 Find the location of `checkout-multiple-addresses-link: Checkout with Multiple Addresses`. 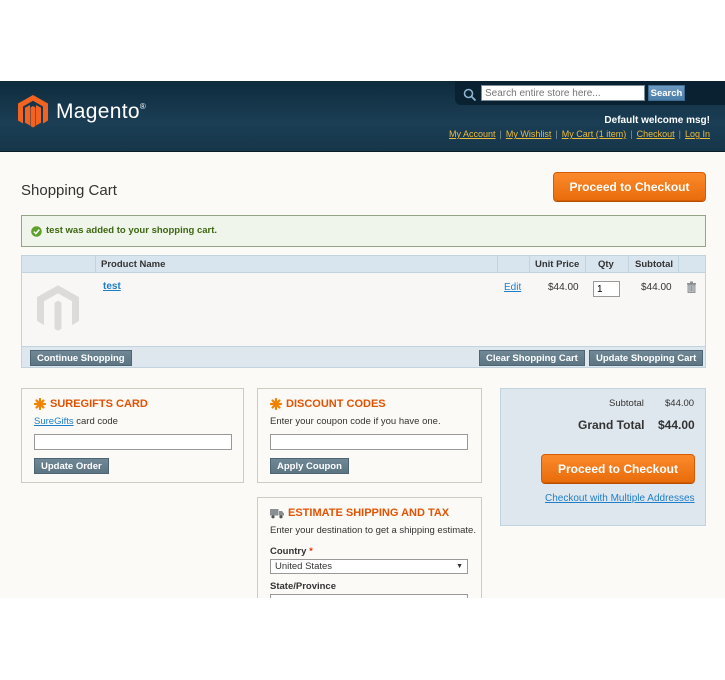

checkout-multiple-addresses-link: Checkout with Multiple Addresses is located at coordinates (620, 498).